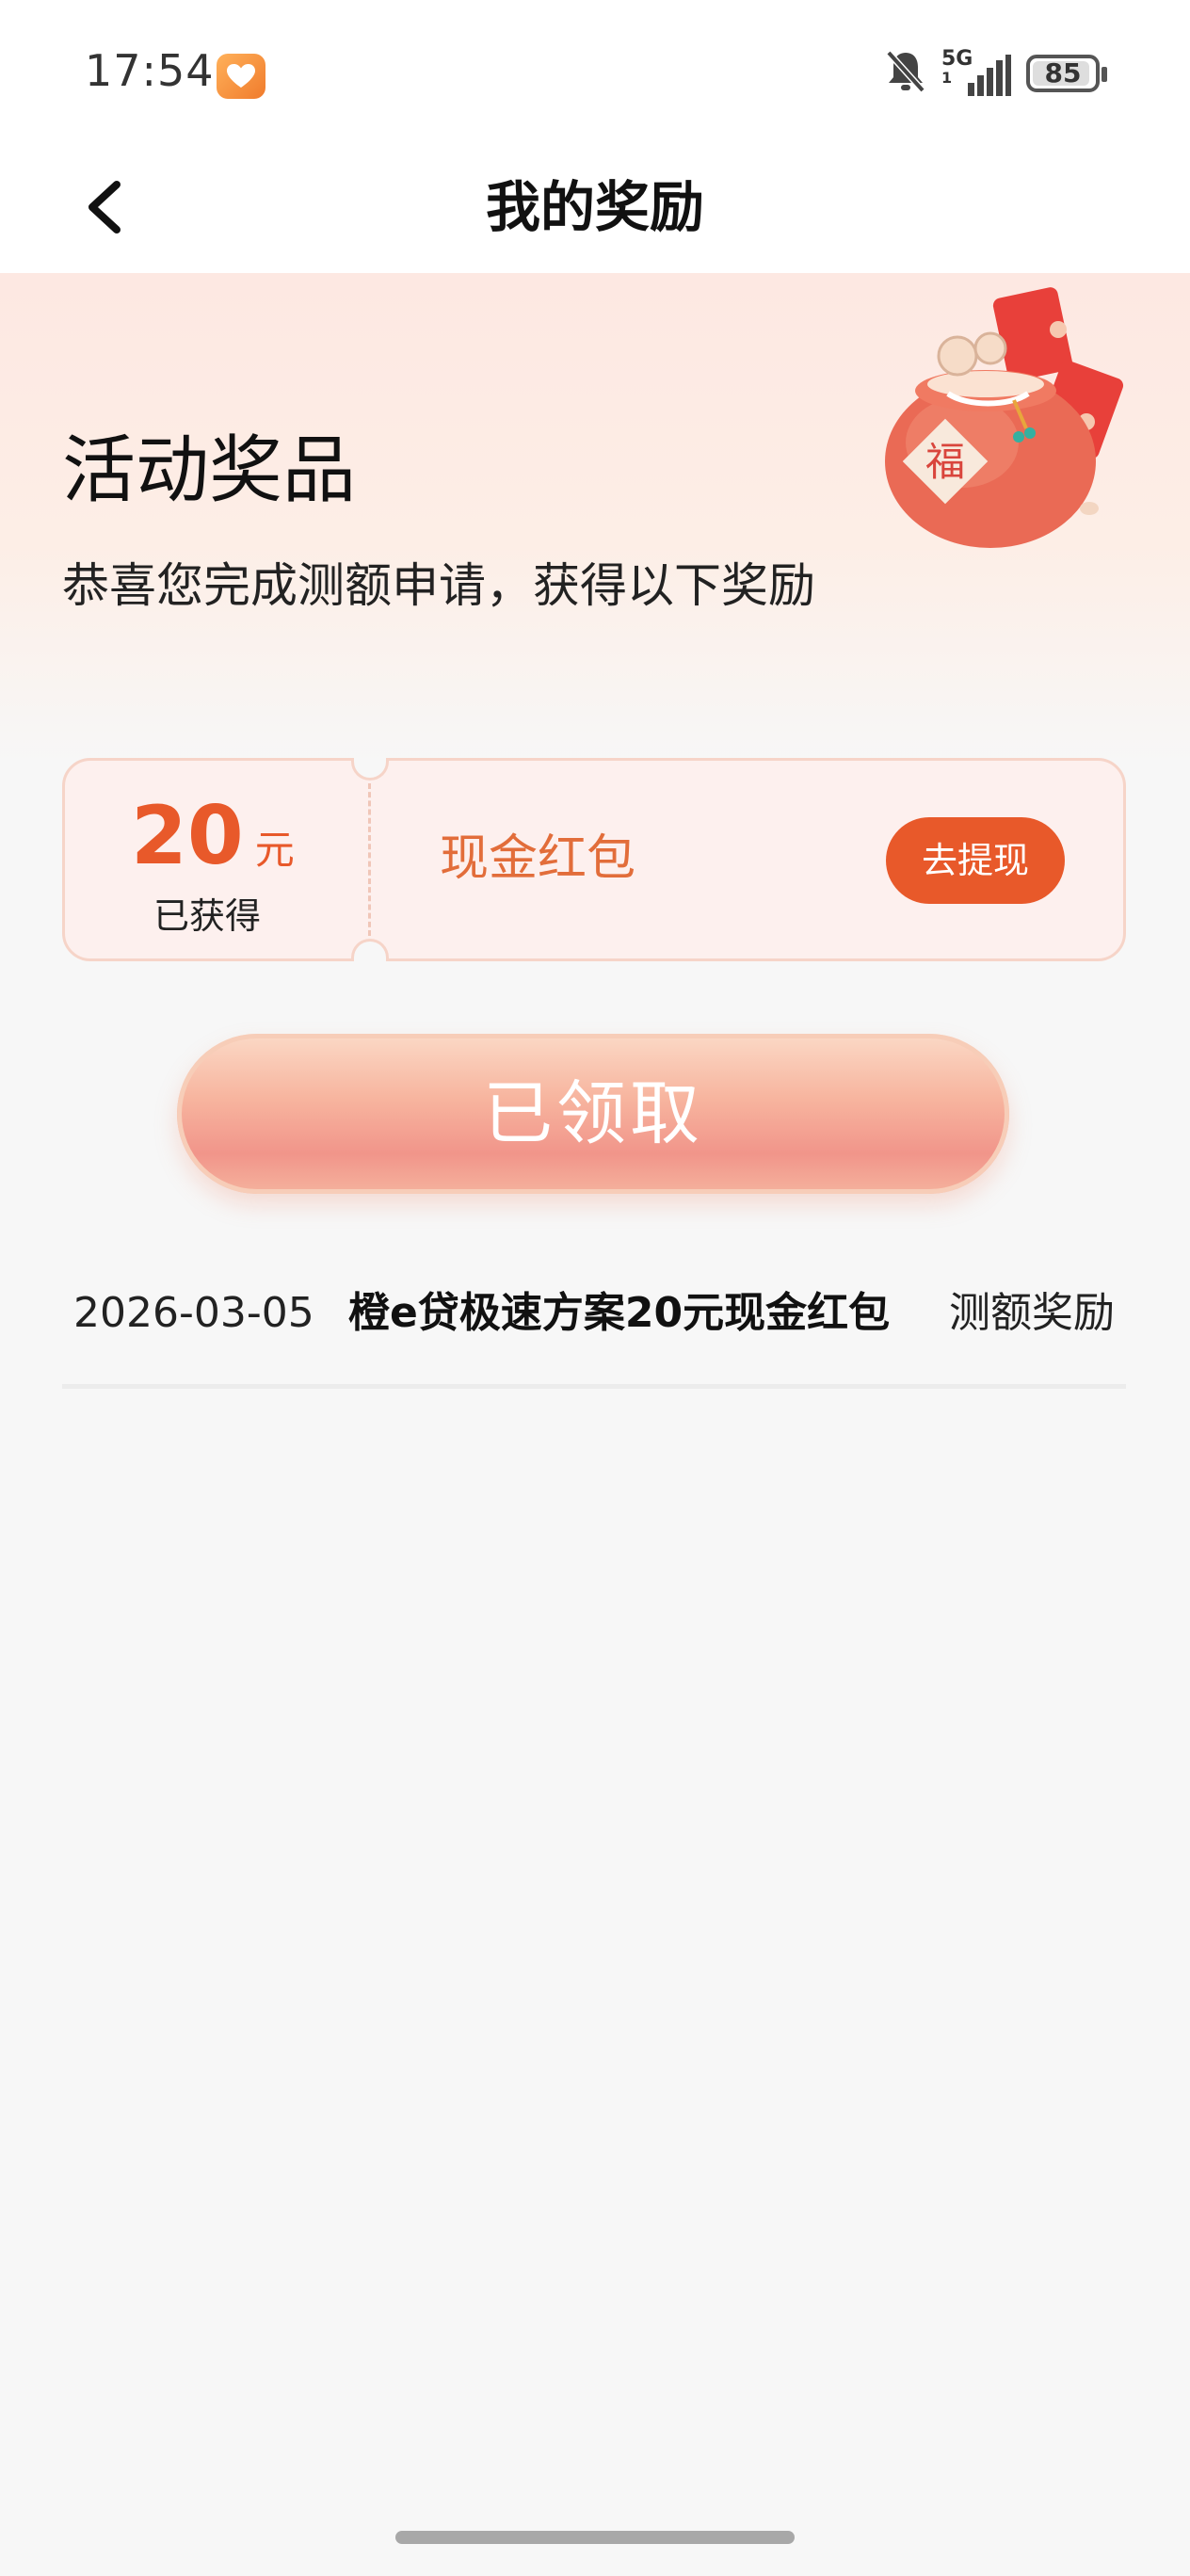  I want to click on lucky-bag-icon: 福, so click(1004, 417).